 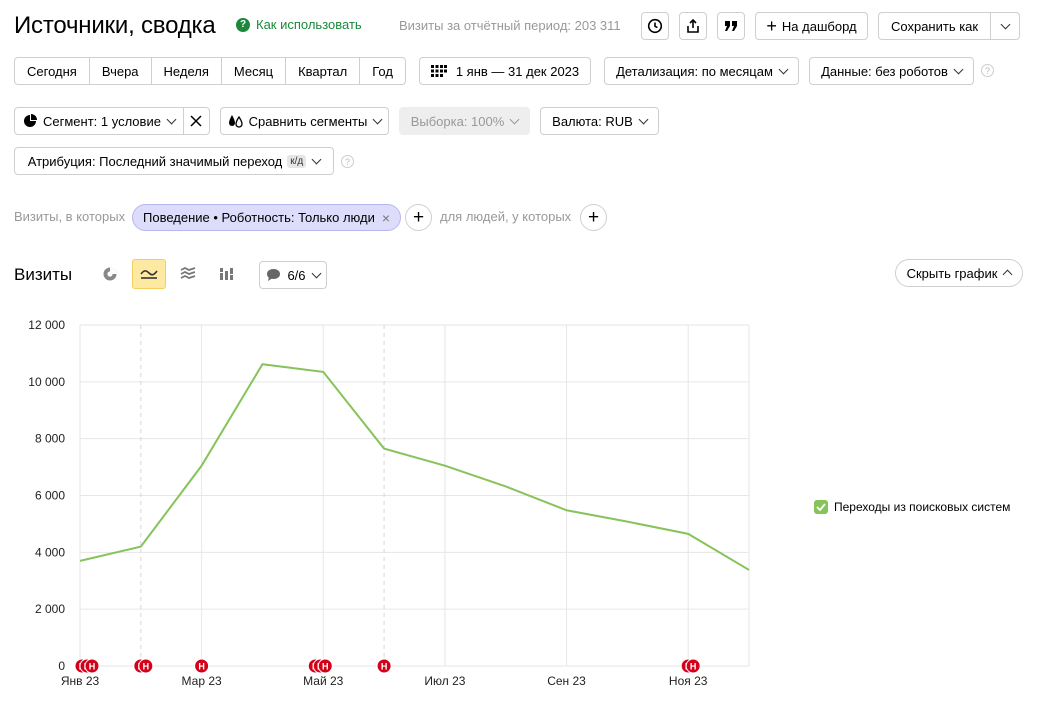 I want to click on add-people-filter-button: +, so click(x=593, y=217).